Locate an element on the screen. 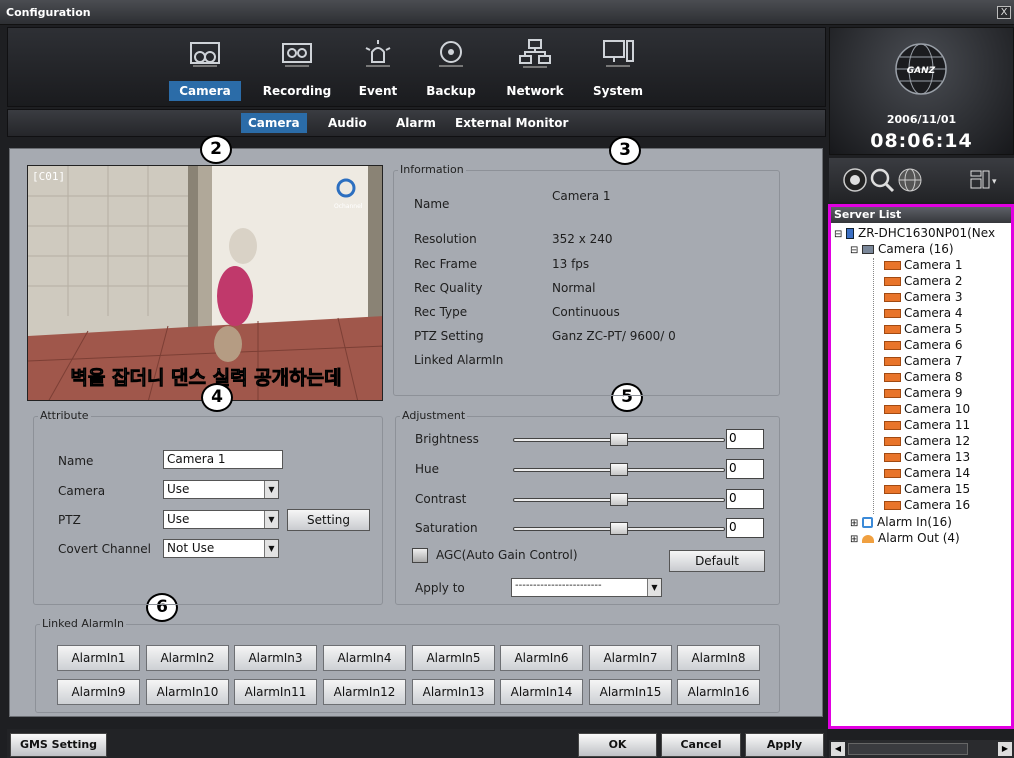 Image resolution: width=1014 pixels, height=758 pixels. tree-label: Camera (16) is located at coordinates (916, 249).